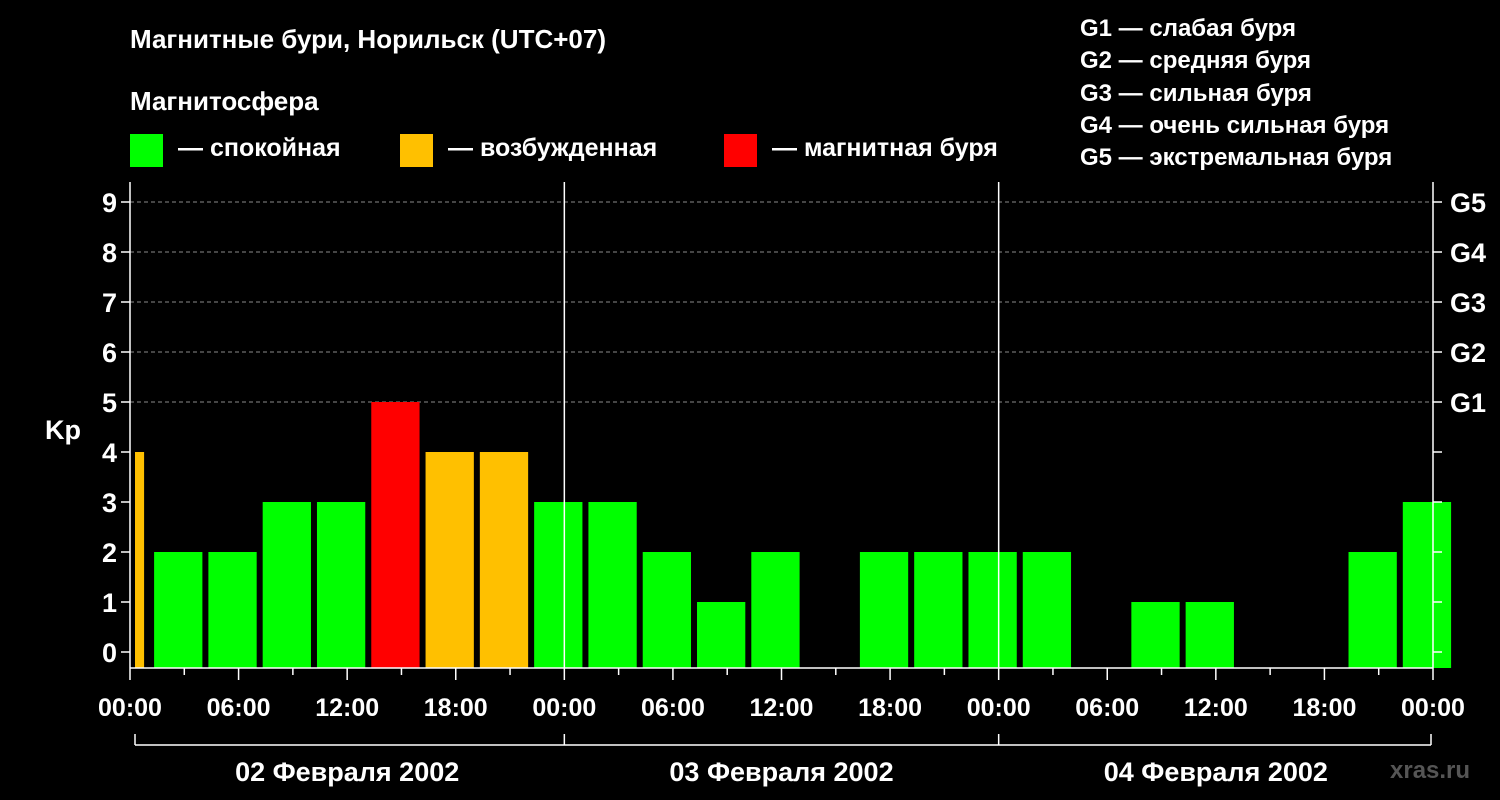  What do you see at coordinates (1468, 253) in the screenshot?
I see `g-level-label: G4` at bounding box center [1468, 253].